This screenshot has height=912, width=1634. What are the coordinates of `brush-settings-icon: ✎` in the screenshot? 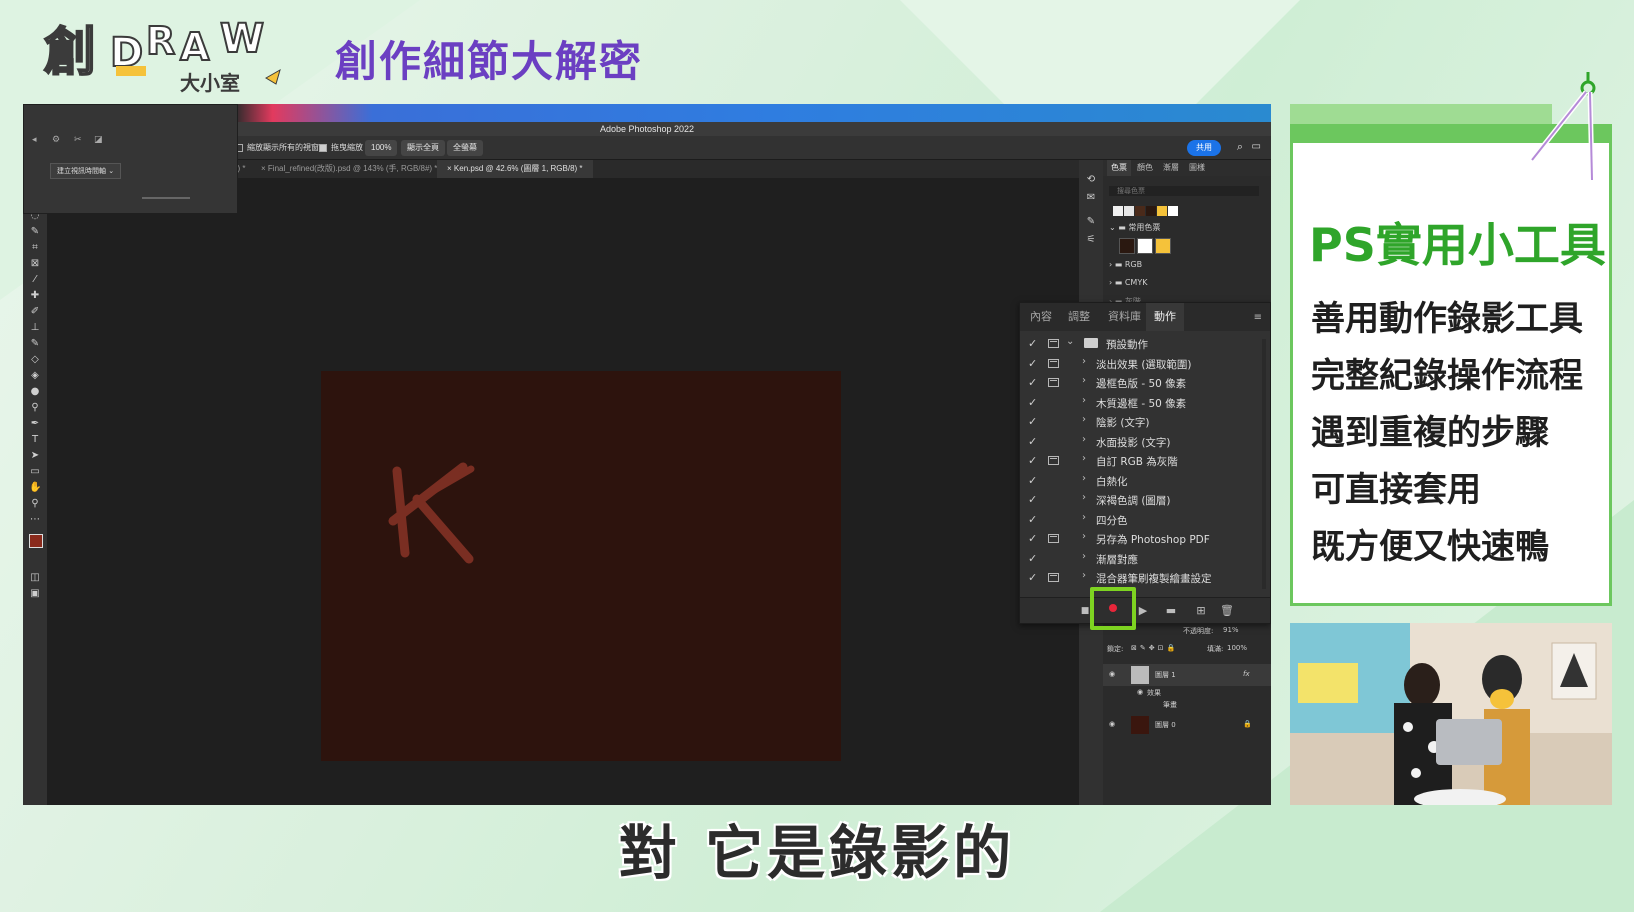 It's located at (1091, 222).